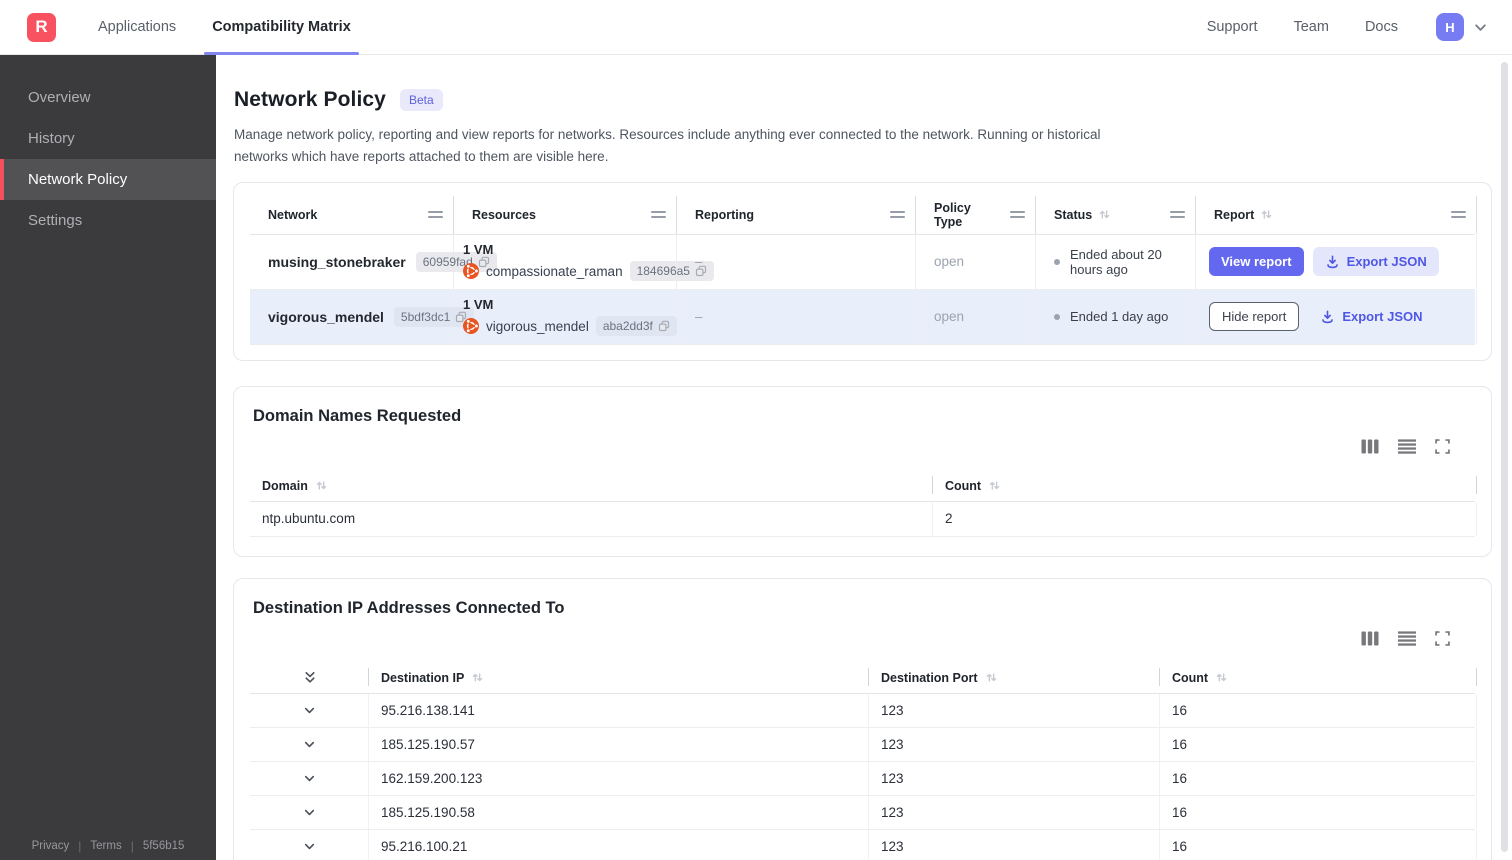  I want to click on count-cell: 2, so click(1205, 518).